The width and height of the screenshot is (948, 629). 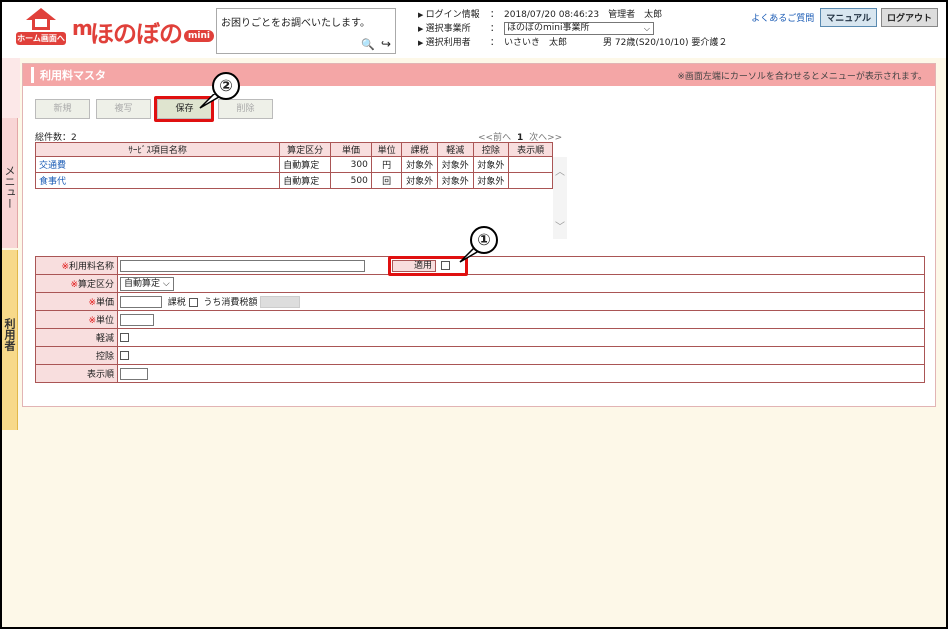 I want to click on home-label: ホーム画面へ, so click(x=41, y=38).